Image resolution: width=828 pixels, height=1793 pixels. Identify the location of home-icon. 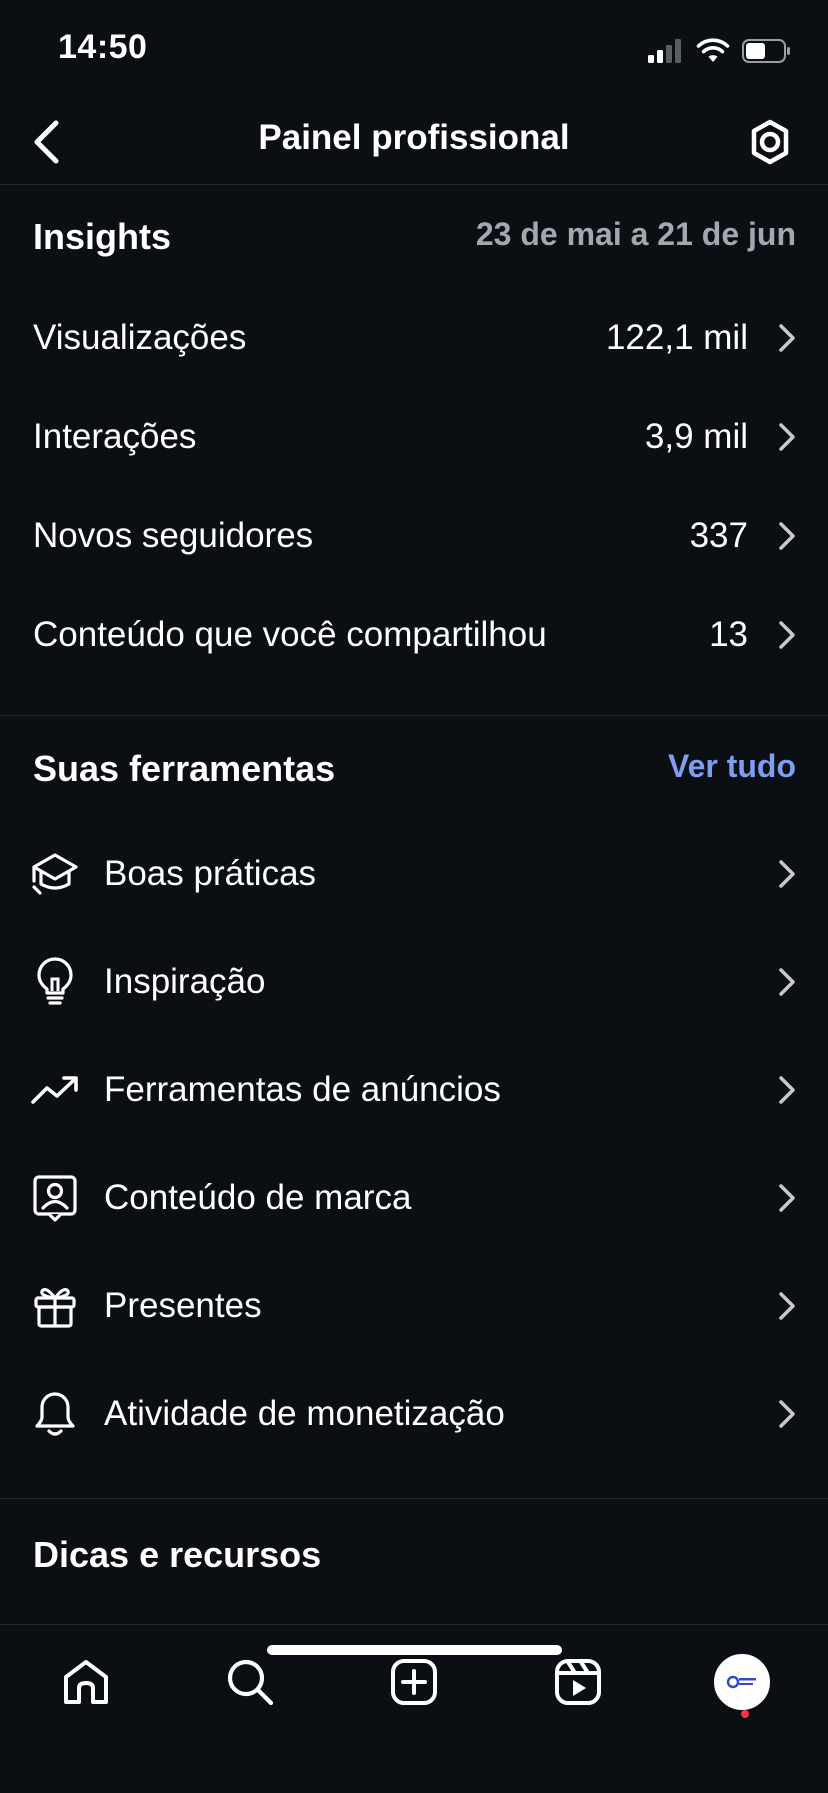
(86, 1682).